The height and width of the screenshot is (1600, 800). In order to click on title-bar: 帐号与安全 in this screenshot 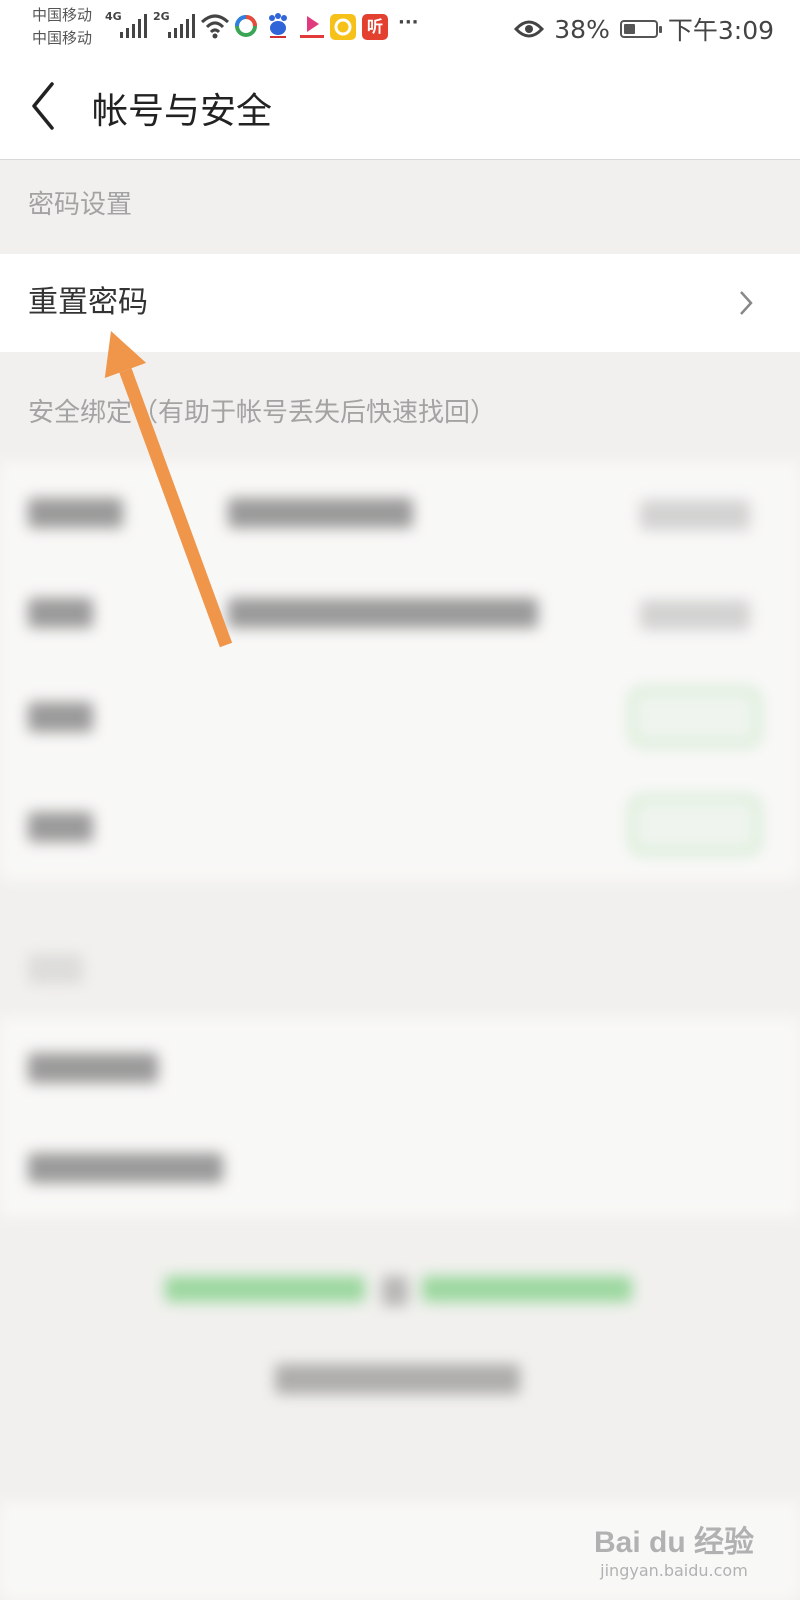, I will do `click(400, 109)`.